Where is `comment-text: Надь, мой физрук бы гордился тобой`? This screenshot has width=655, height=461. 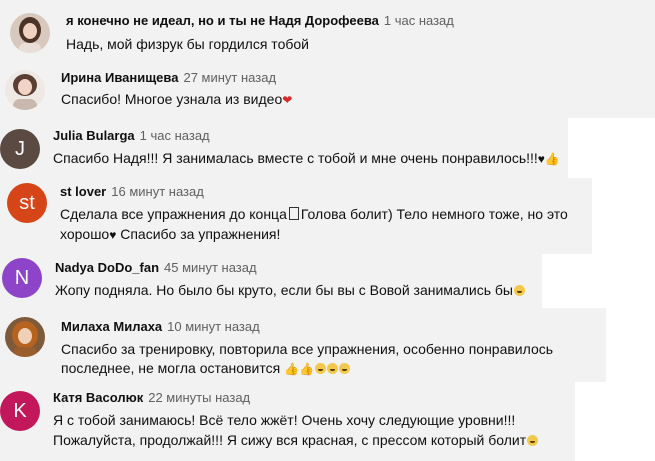 comment-text: Надь, мой физрук бы гордился тобой is located at coordinates (187, 44).